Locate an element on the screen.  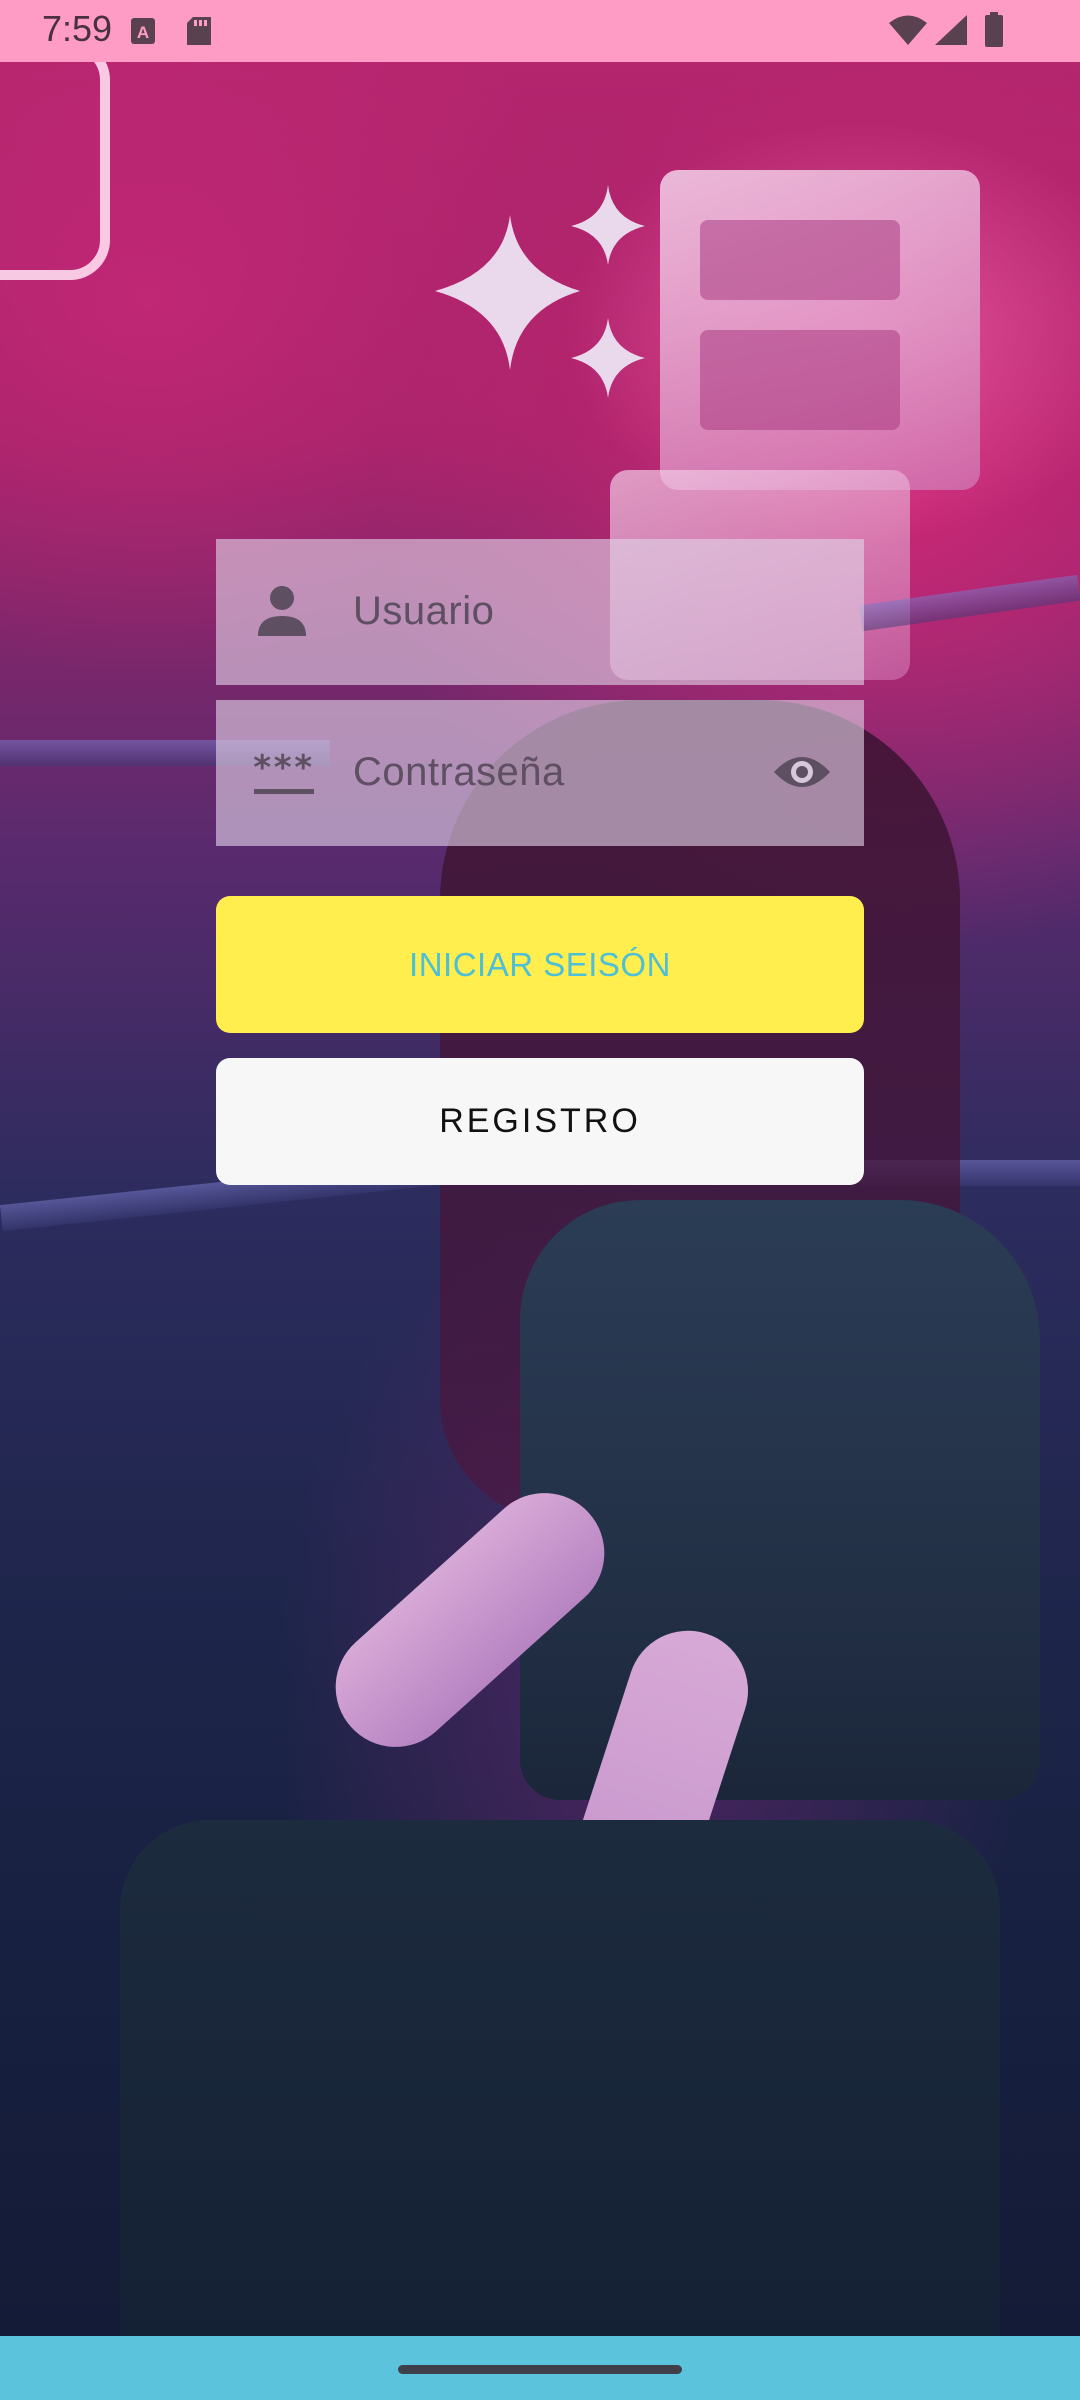
home-gesture-handle is located at coordinates (540, 2369).